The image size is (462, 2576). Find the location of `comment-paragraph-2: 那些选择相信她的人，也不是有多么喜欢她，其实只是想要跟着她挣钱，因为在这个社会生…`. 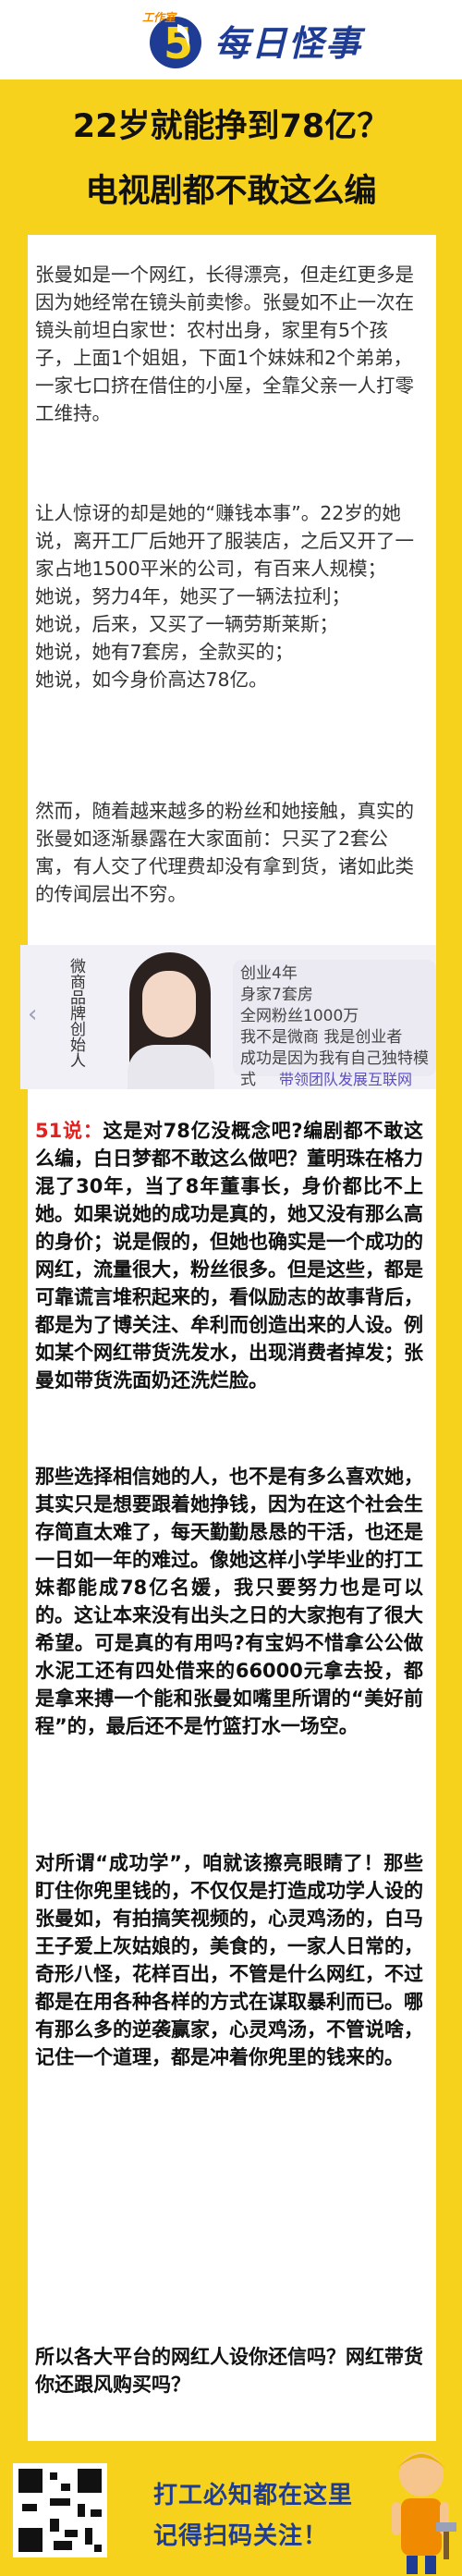

comment-paragraph-2: 那些选择相信她的人，也不是有多么喜欢她，其实只是想要跟着她挣钱，因为在这个社会生… is located at coordinates (229, 1601).